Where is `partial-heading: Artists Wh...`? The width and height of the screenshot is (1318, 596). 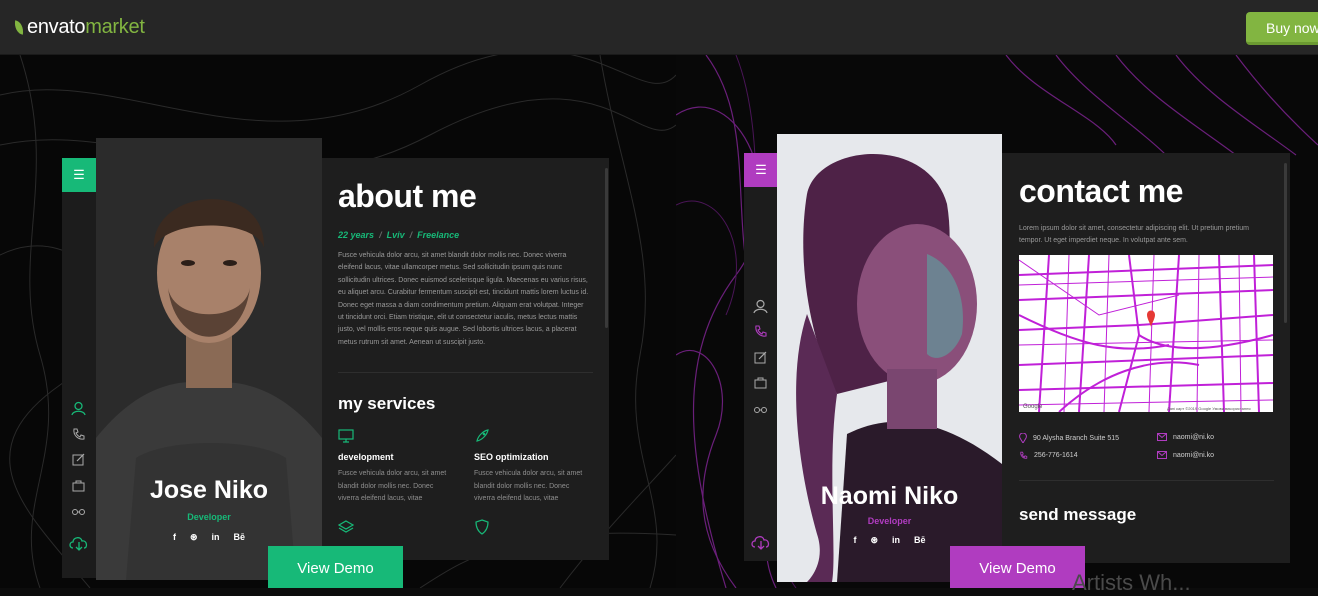 partial-heading: Artists Wh... is located at coordinates (1131, 582).